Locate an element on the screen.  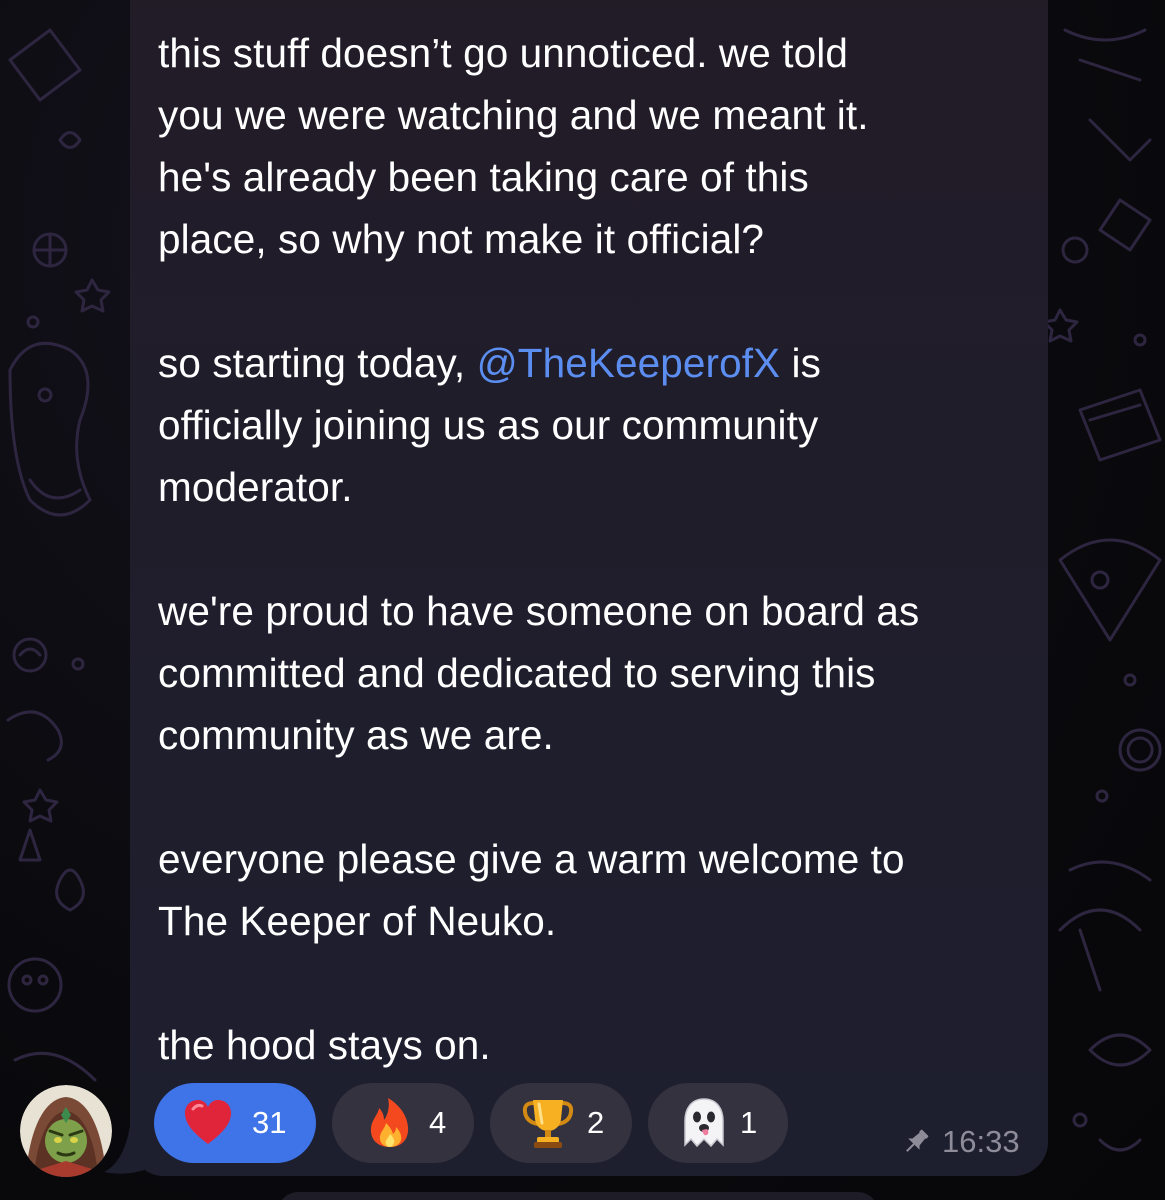
user-mention-link: @TheKeeperofX is located at coordinates (629, 363).